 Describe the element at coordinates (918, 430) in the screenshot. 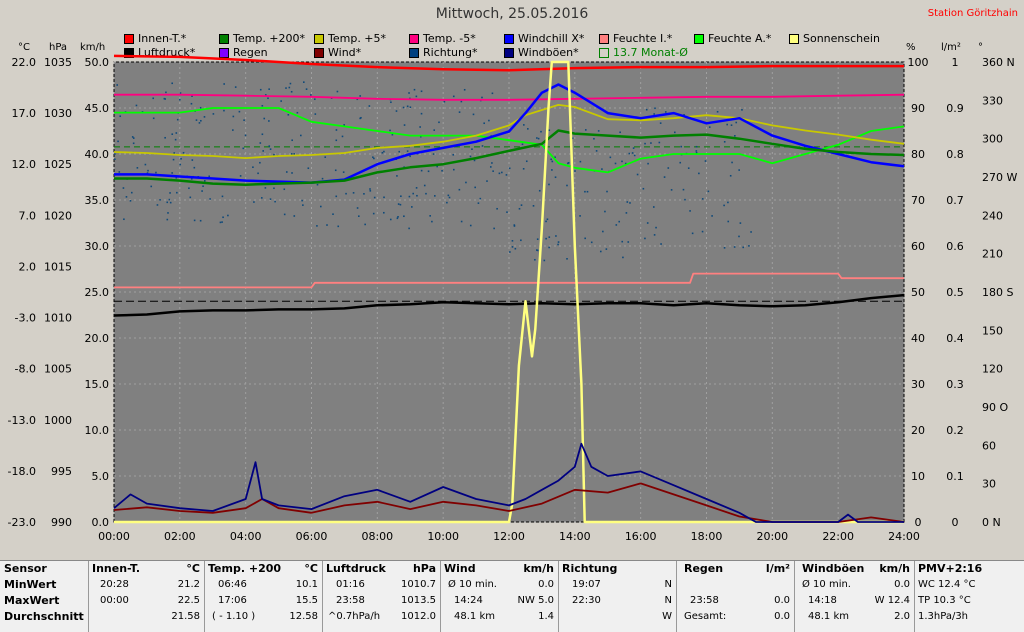

I see `axis-percent-tick: 20` at that location.